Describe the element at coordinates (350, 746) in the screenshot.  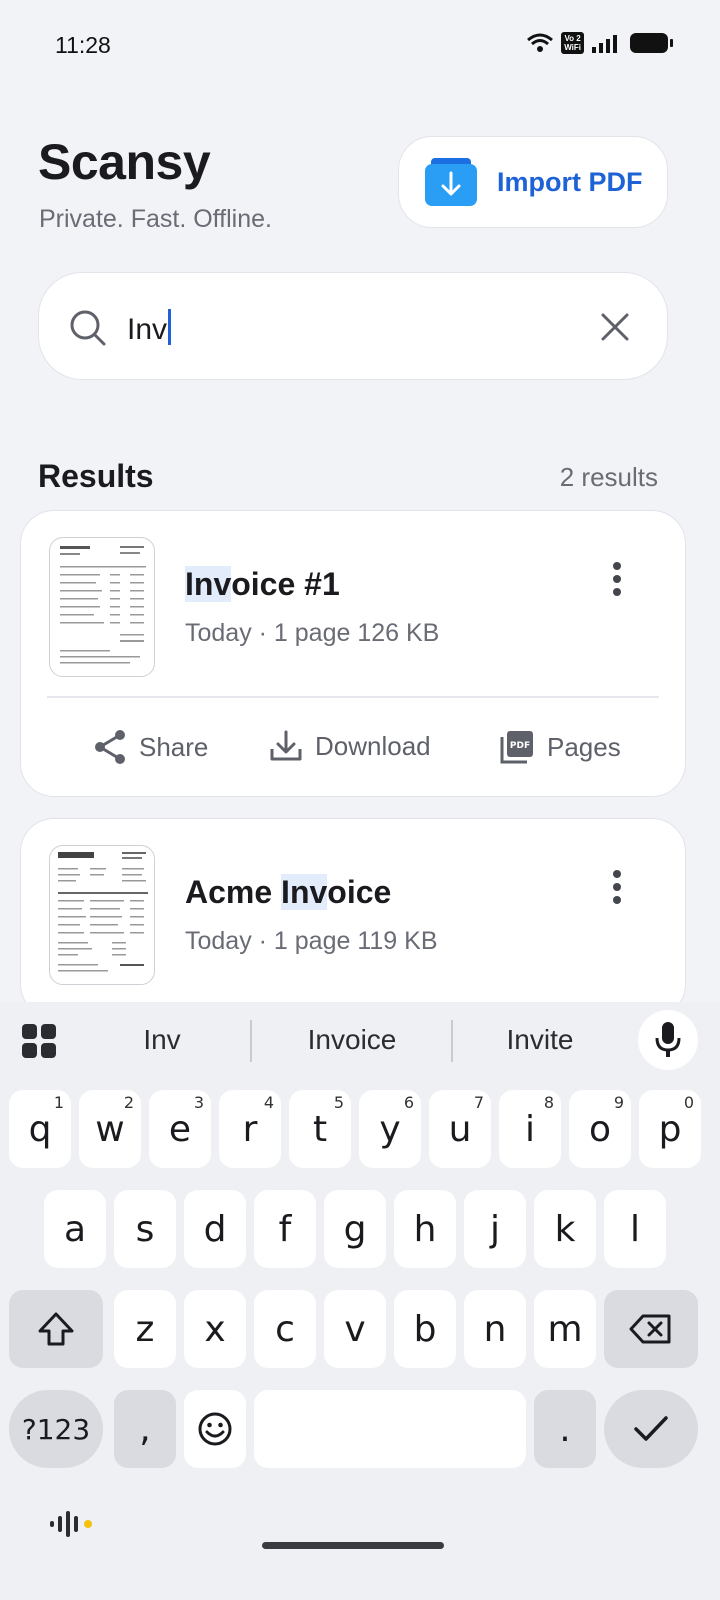
I see `download-button: Download` at that location.